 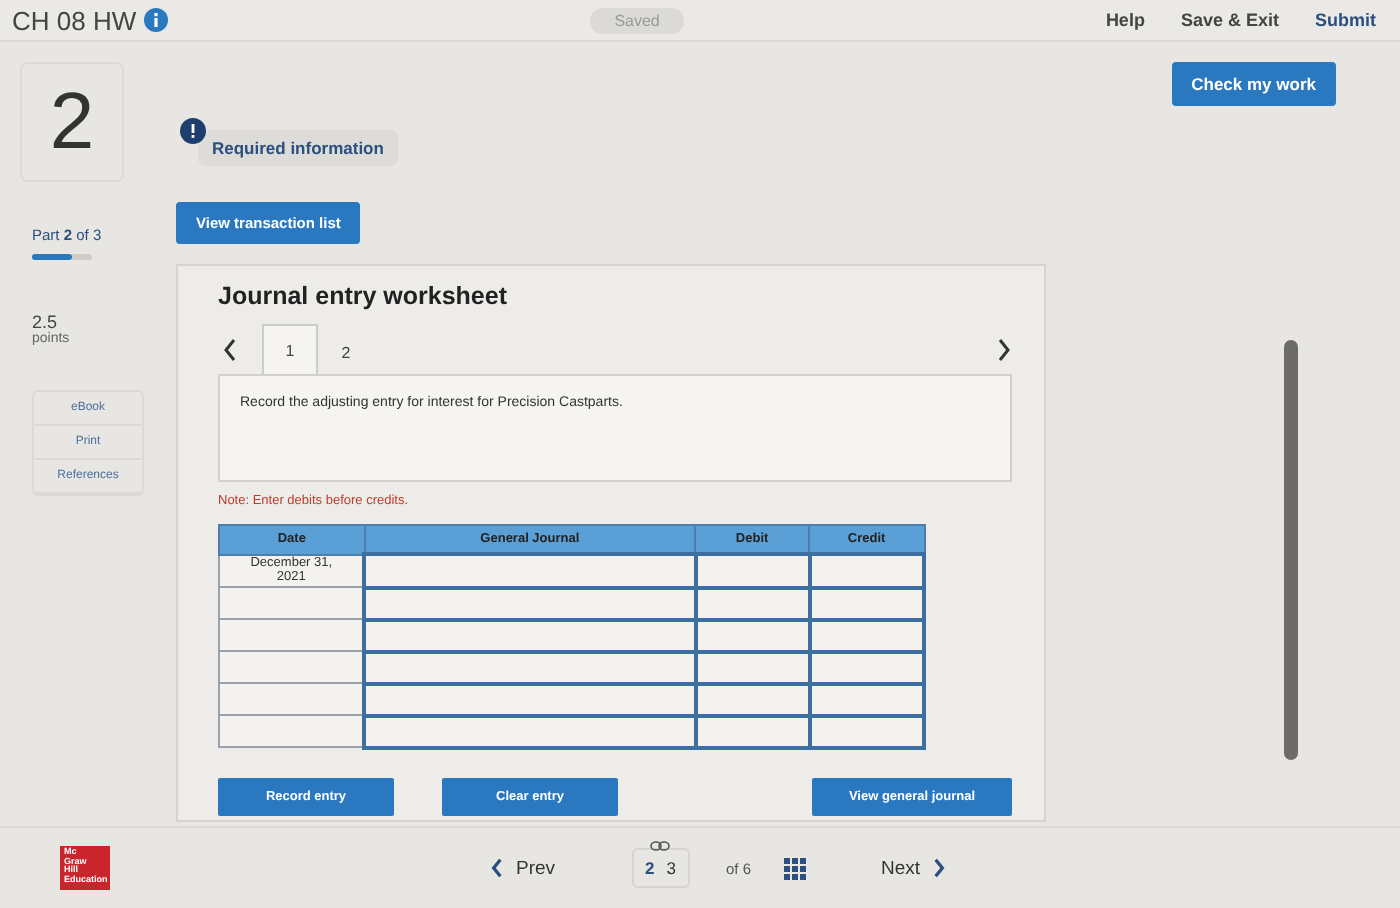 What do you see at coordinates (671, 868) in the screenshot?
I see `page-number: 3` at bounding box center [671, 868].